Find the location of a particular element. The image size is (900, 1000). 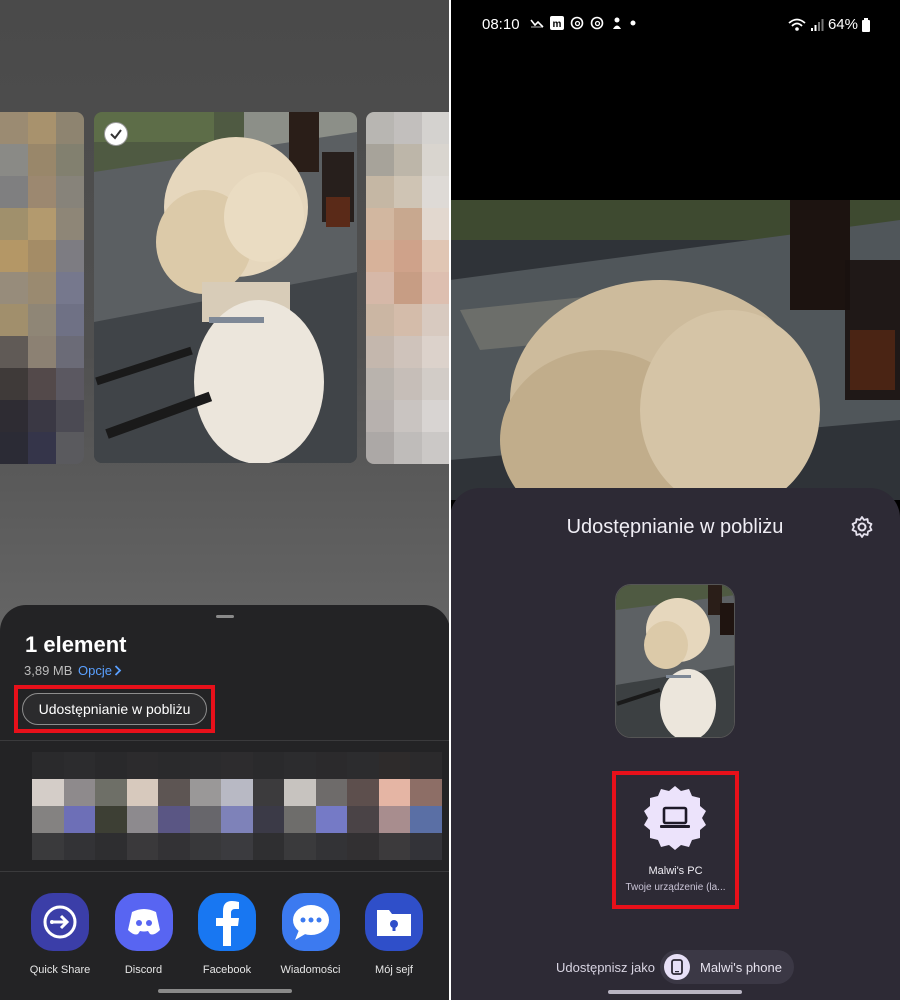

selection-count-title: 1 element is located at coordinates (76, 644).